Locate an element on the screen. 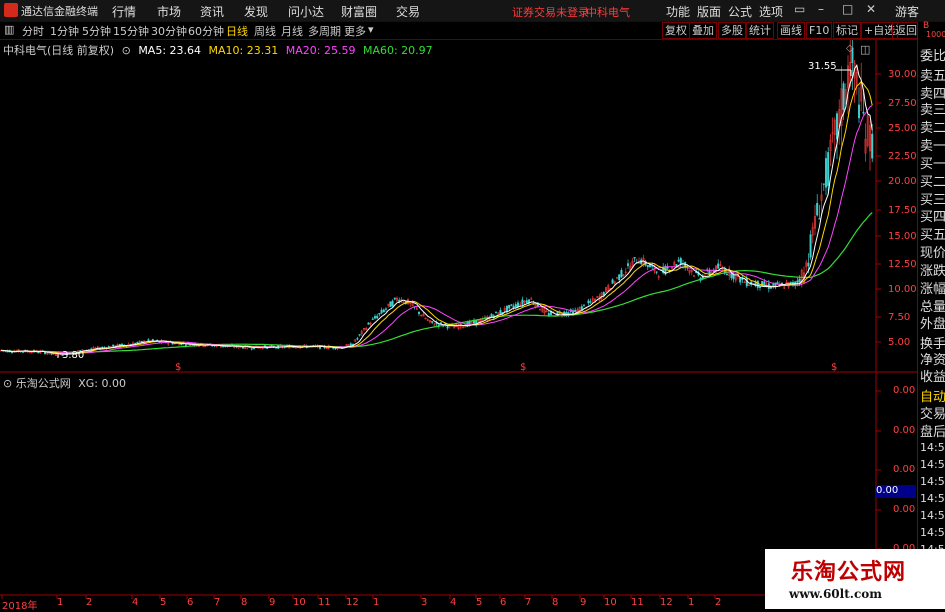 This screenshot has height=612, width=945. menu-shichang: 市场 is located at coordinates (169, 11).